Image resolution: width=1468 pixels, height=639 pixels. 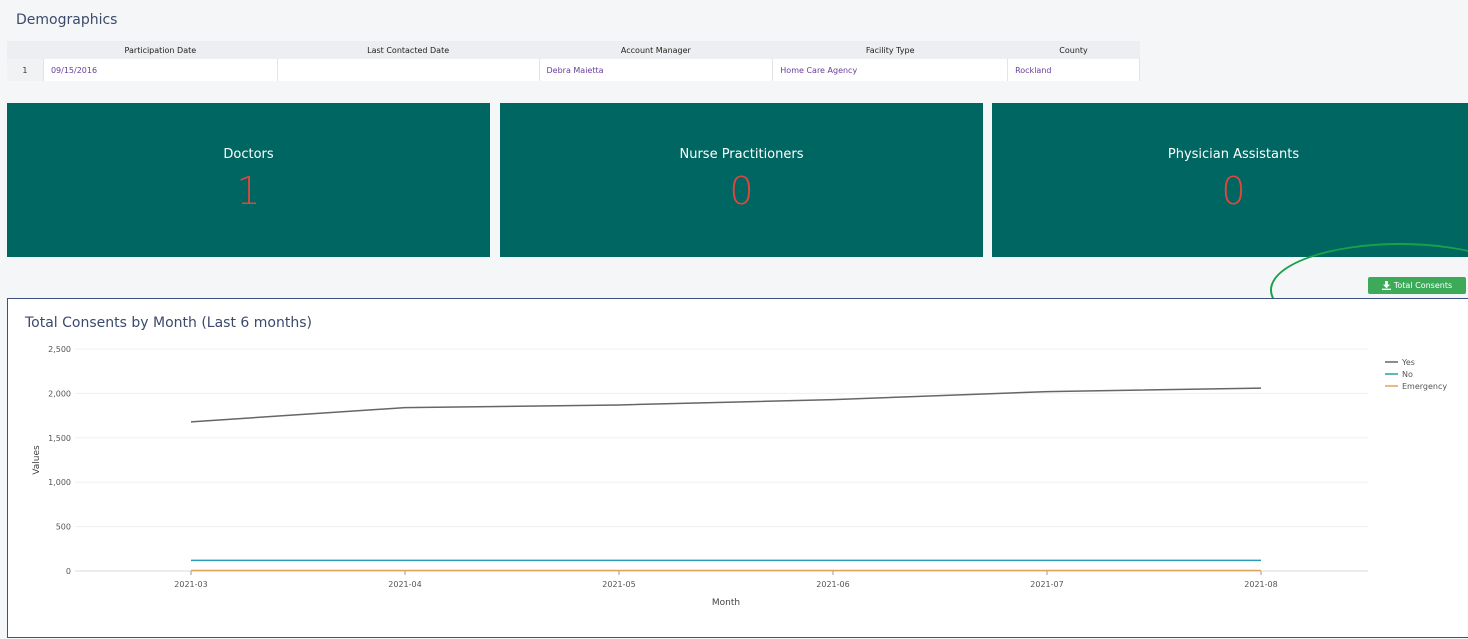 What do you see at coordinates (408, 50) in the screenshot?
I see `column-header: Last Contacted Date` at bounding box center [408, 50].